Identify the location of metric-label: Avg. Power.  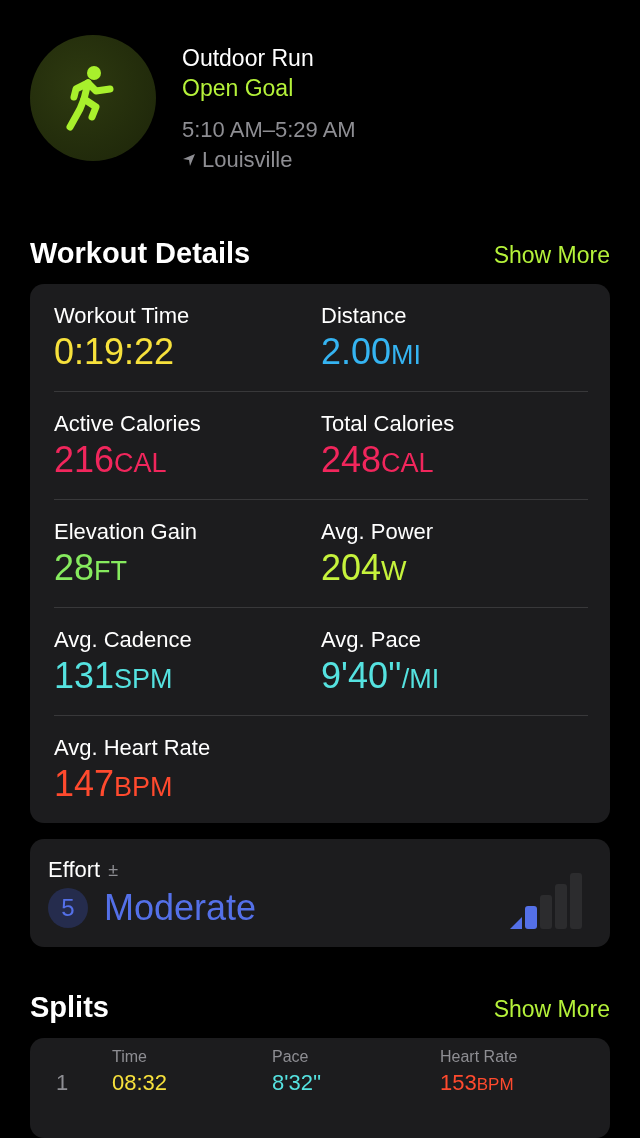
(378, 532).